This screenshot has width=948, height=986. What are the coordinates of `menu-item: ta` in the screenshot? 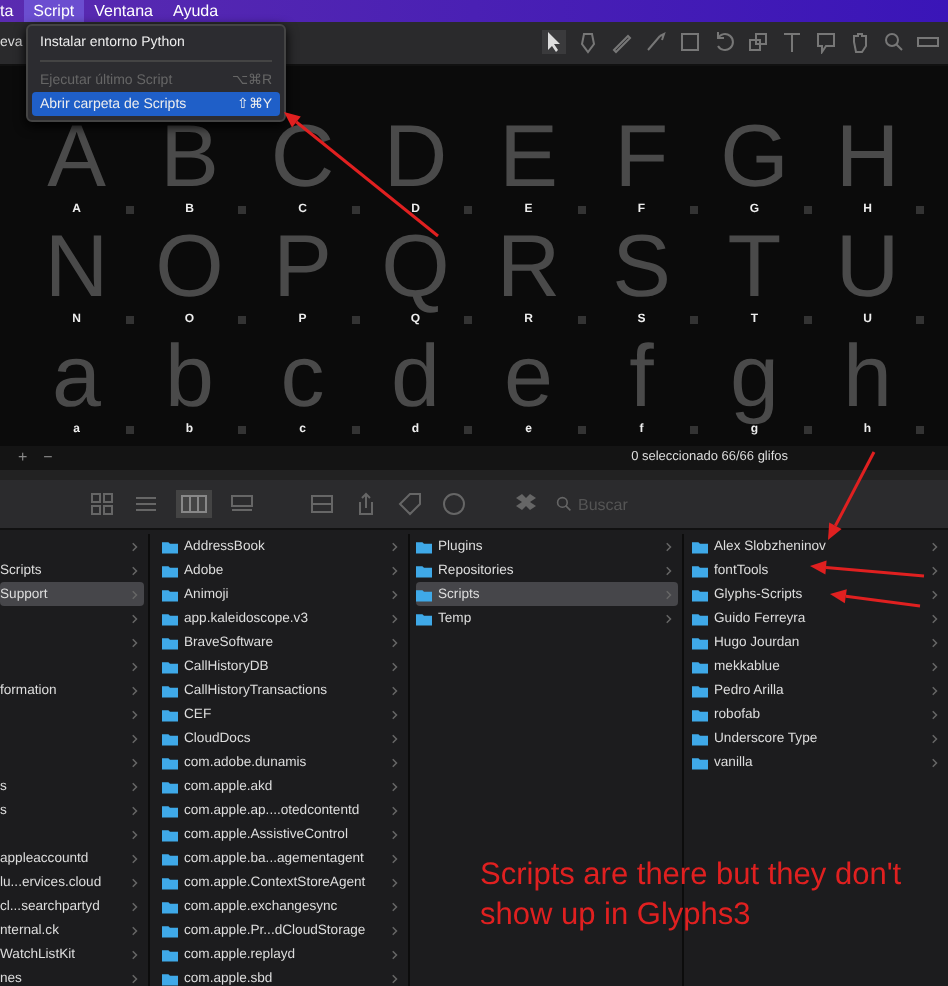 It's located at (12, 11).